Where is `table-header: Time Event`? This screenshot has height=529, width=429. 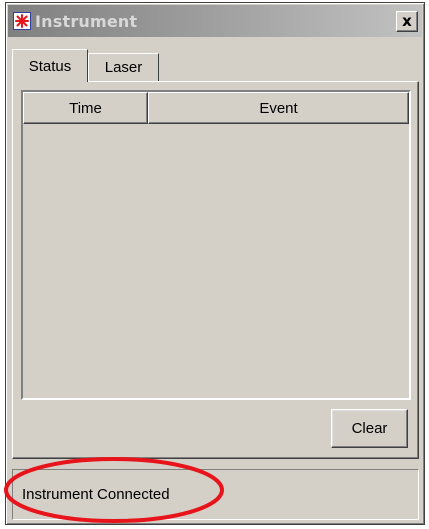
table-header: Time Event is located at coordinates (216, 108).